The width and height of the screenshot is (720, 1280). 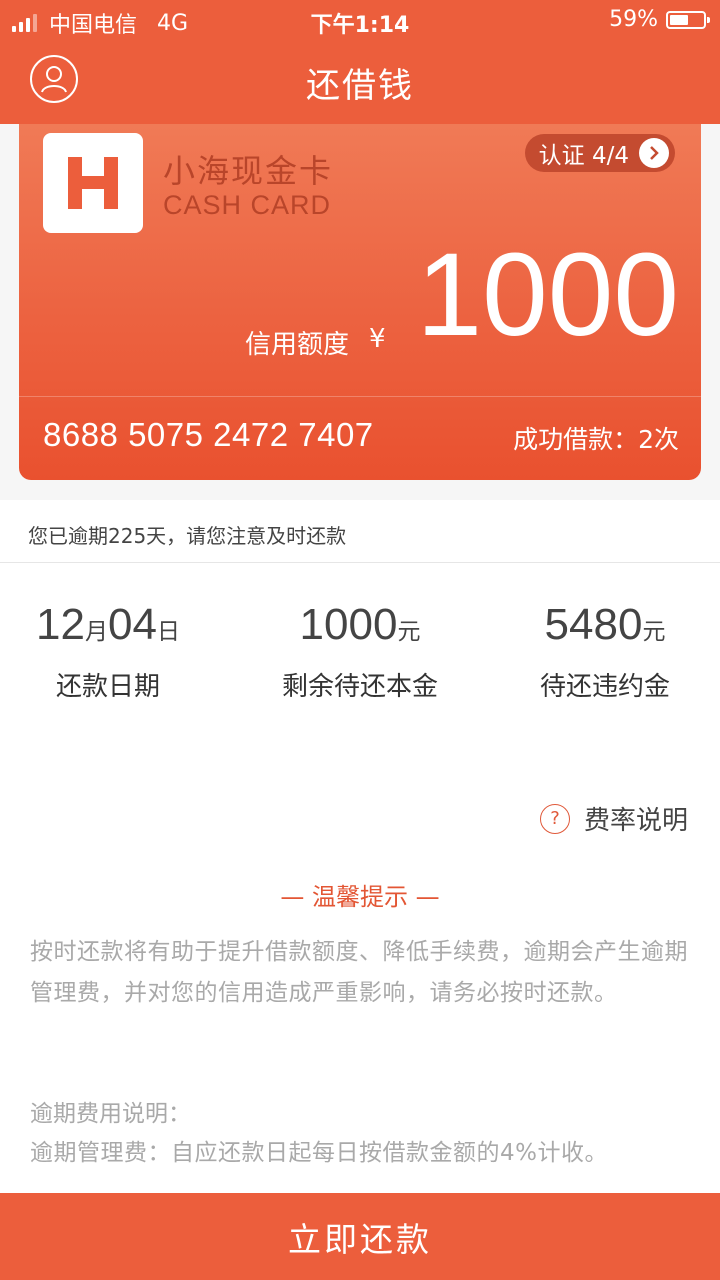 I want to click on fee-rate-label: 费率说明, so click(x=635, y=821).